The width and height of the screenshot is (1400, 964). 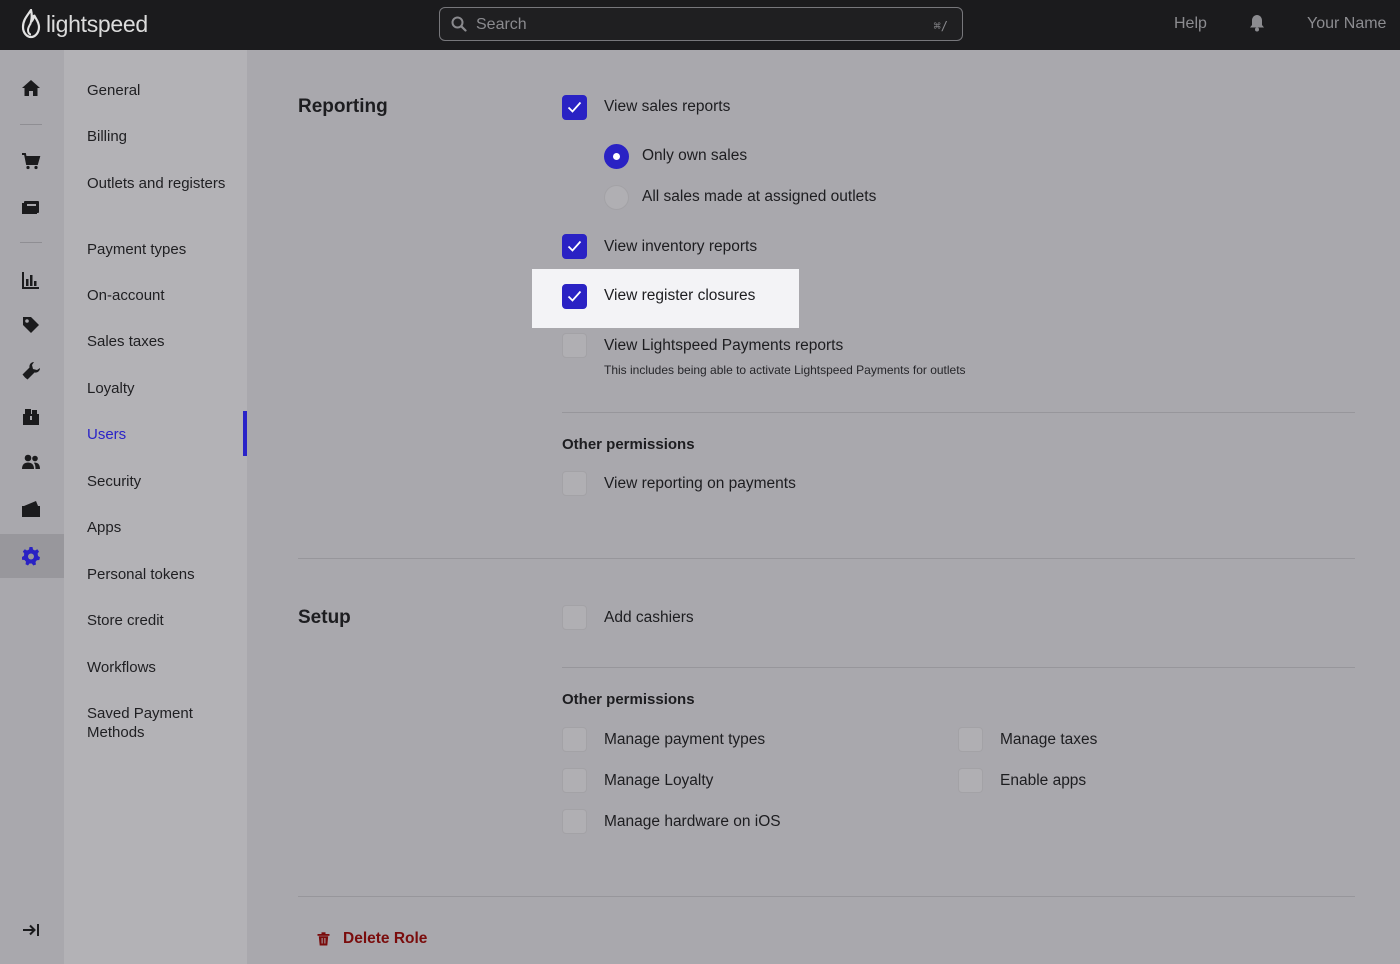 What do you see at coordinates (574, 483) in the screenshot?
I see `view-reporting-on-payments-checkbox` at bounding box center [574, 483].